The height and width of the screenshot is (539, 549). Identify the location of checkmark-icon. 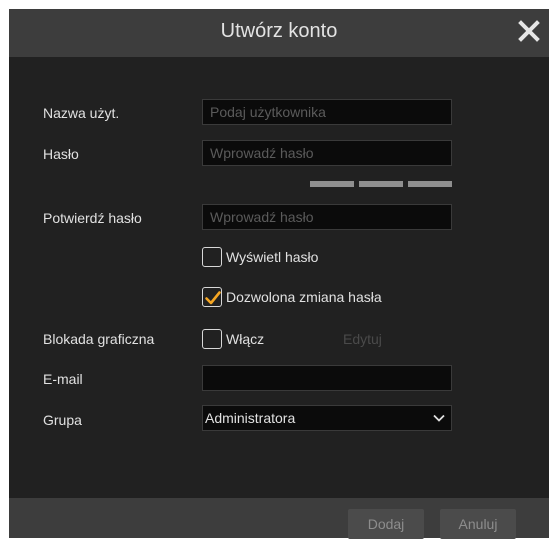
(213, 298).